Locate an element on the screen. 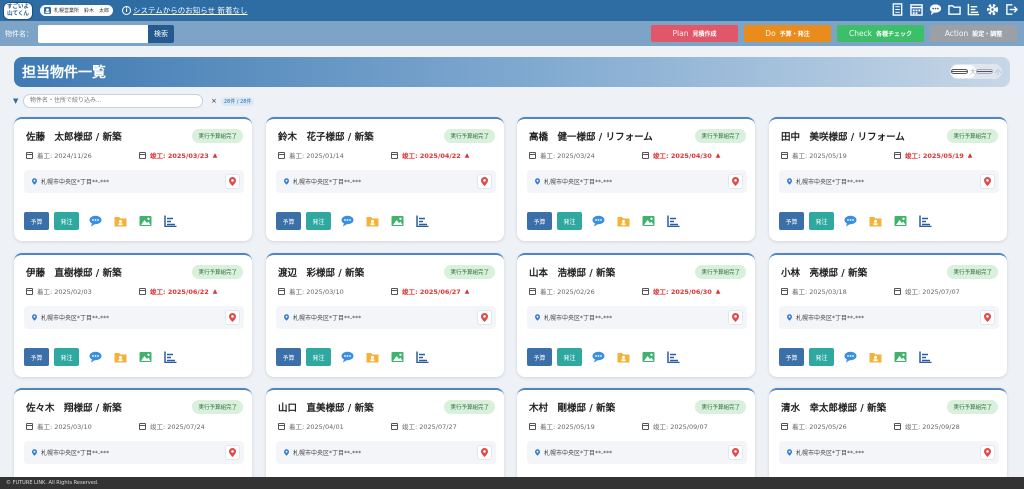  property-name: 田中 美咲様邸 / リフォーム is located at coordinates (843, 136).